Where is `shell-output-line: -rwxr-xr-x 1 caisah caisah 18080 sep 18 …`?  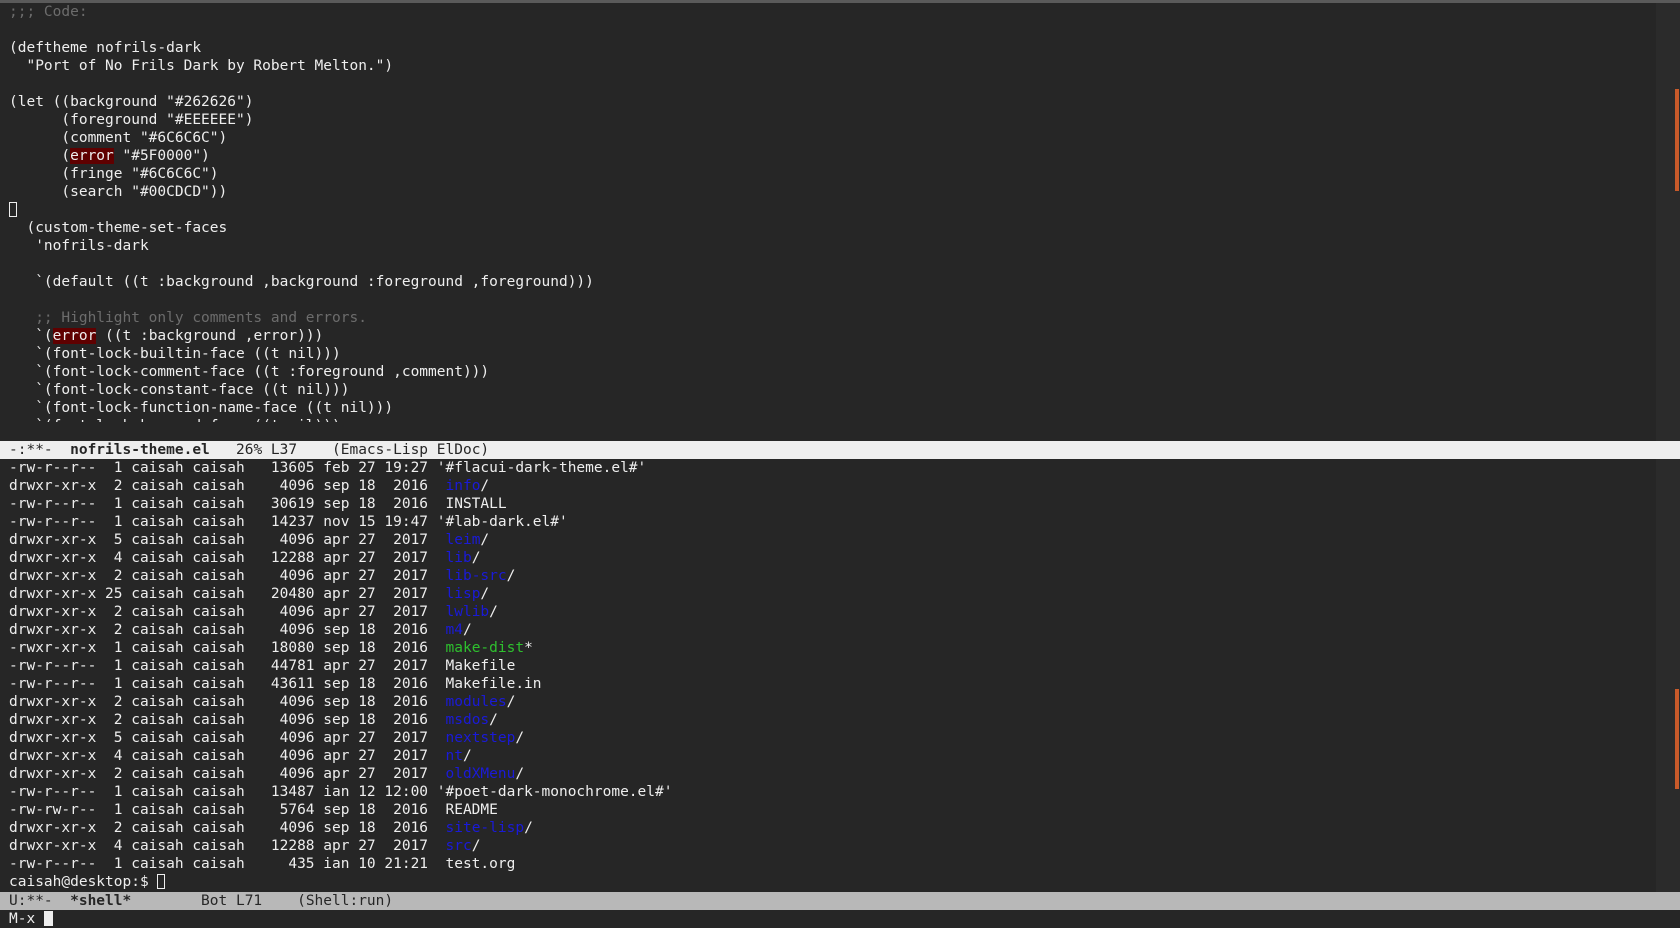 shell-output-line: -rwxr-xr-x 1 caisah caisah 18080 sep 18 … is located at coordinates (832, 648).